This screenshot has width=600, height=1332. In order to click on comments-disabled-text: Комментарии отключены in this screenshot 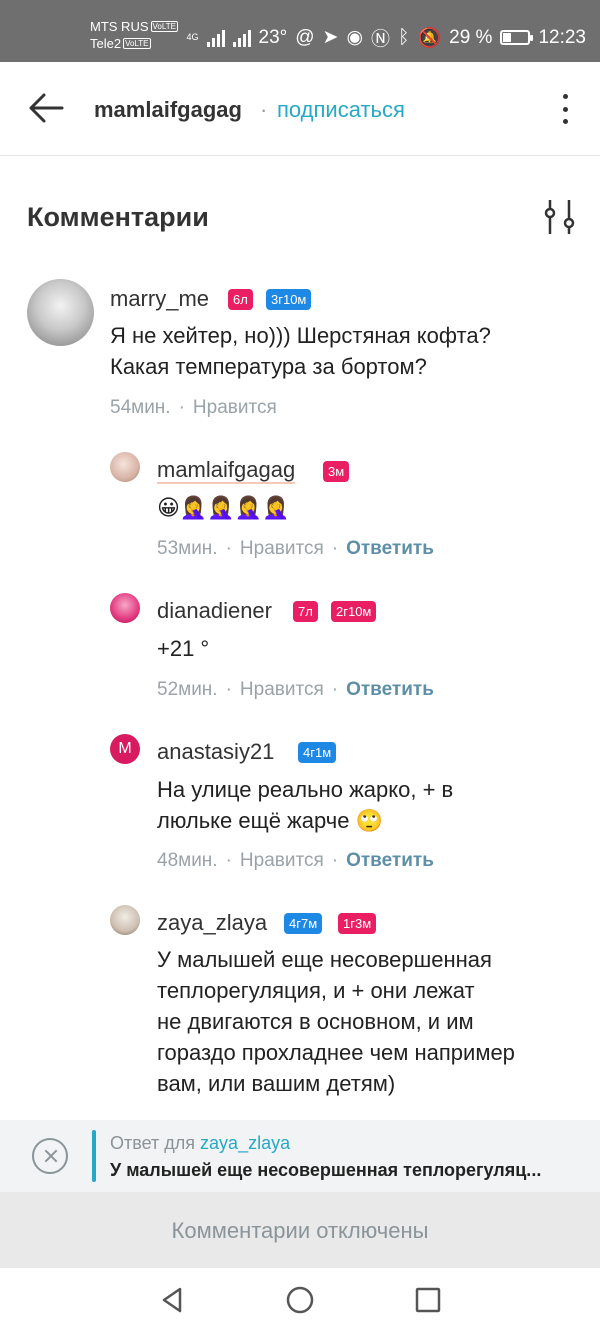, I will do `click(300, 1230)`.